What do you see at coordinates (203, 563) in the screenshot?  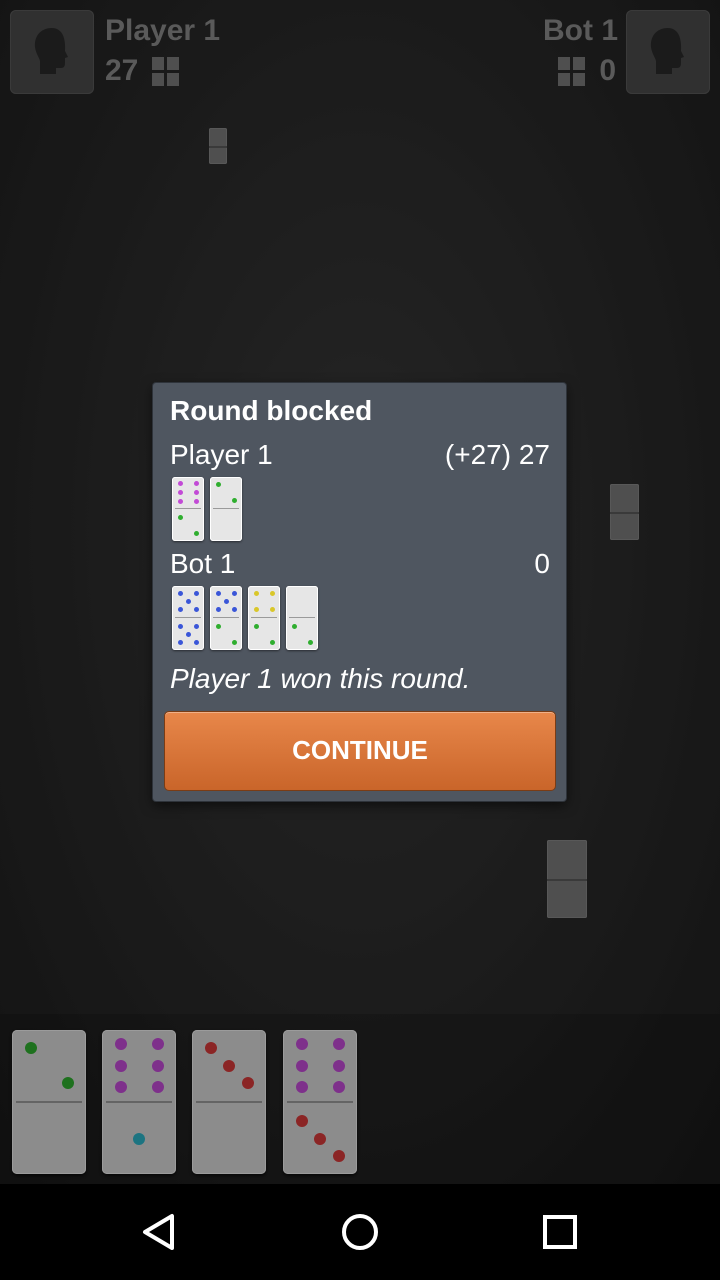 I see `result-bot-name: Bot 1` at bounding box center [203, 563].